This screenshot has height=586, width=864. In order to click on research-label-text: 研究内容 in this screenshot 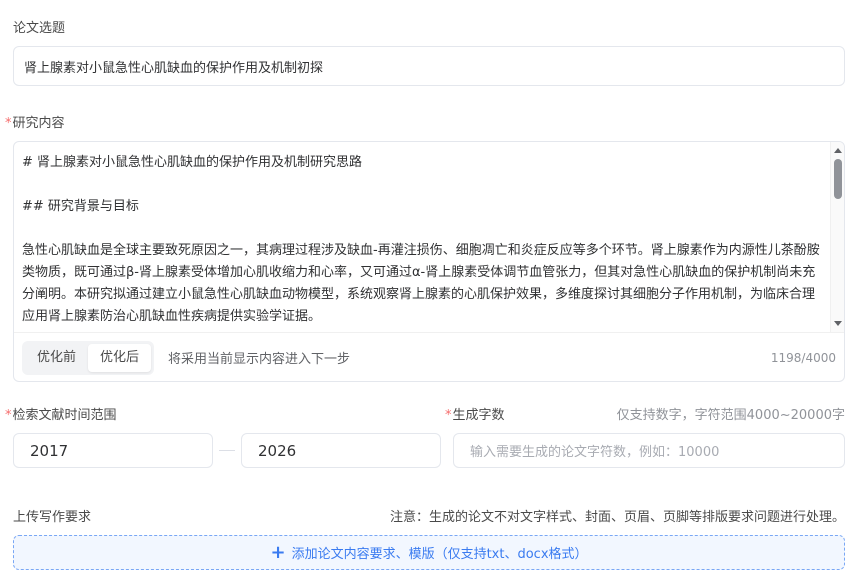, I will do `click(38, 123)`.